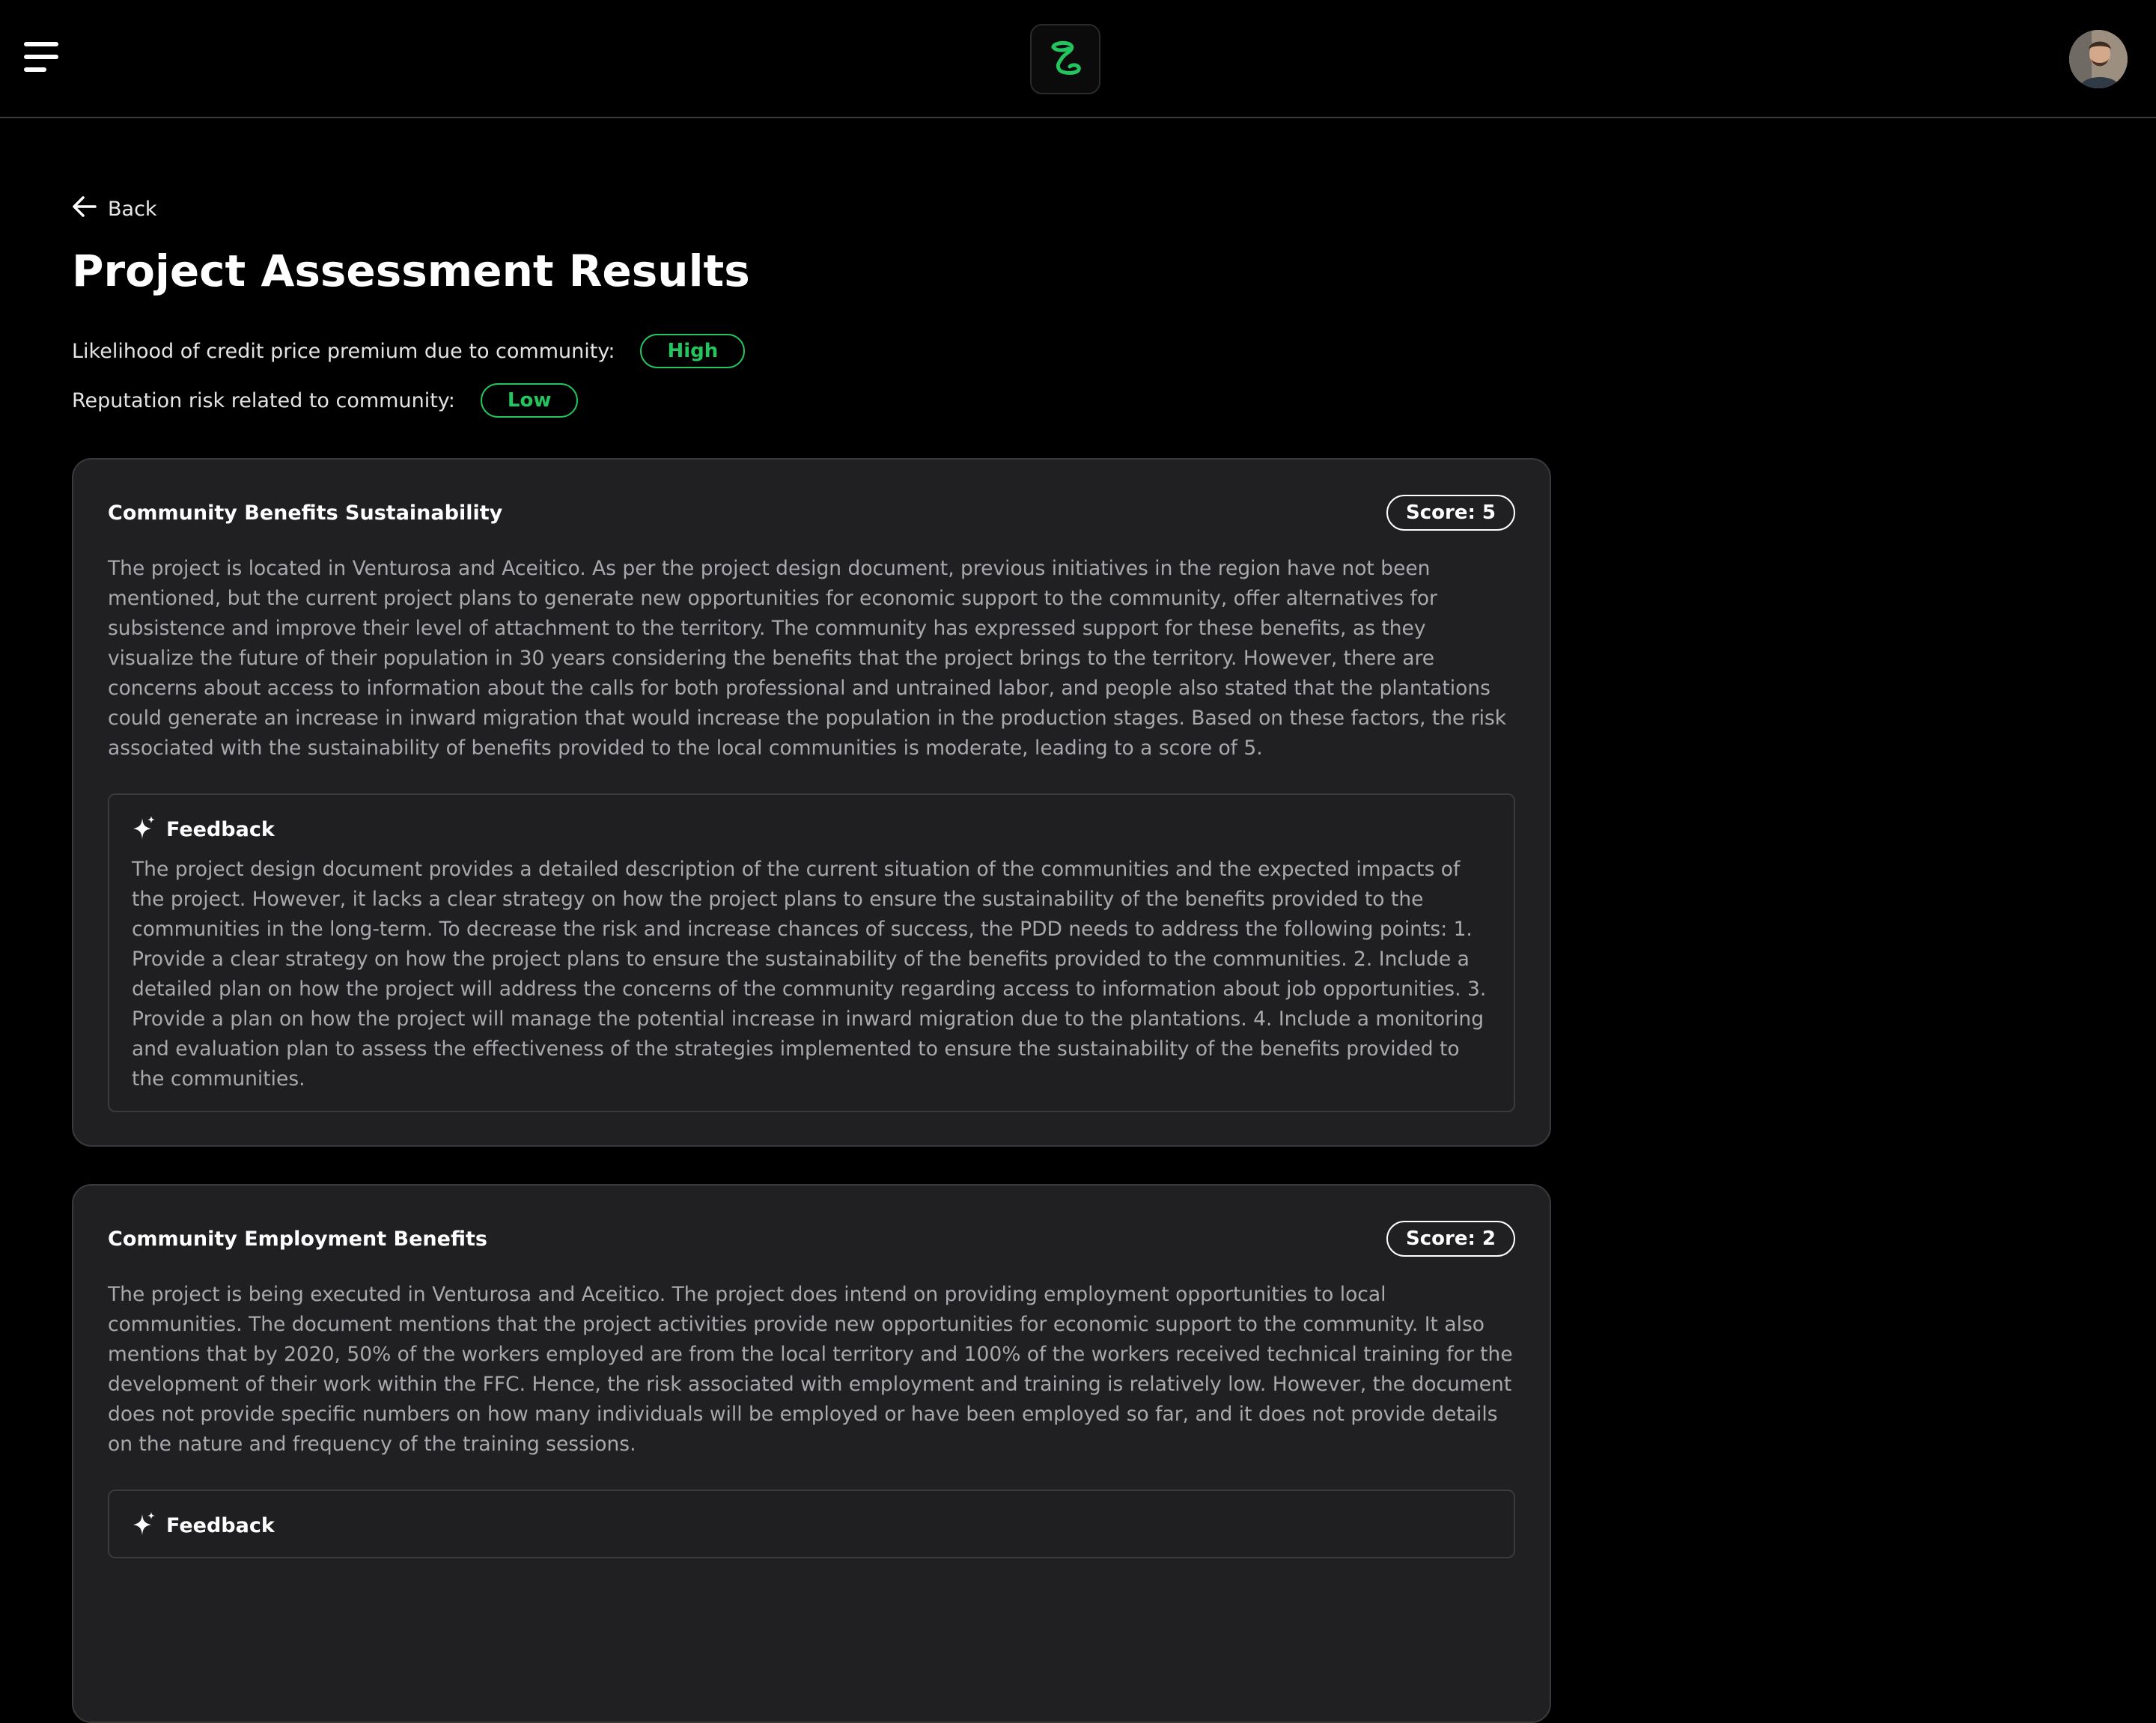 The width and height of the screenshot is (2156, 1723). I want to click on page-title: Project Assessment Results, so click(411, 271).